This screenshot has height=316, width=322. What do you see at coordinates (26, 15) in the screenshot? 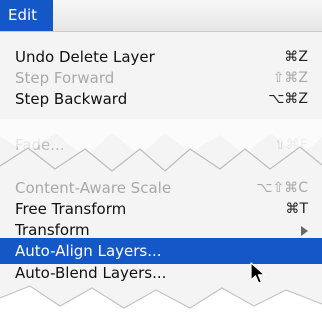
I see `edit-menu-title: Edit` at bounding box center [26, 15].